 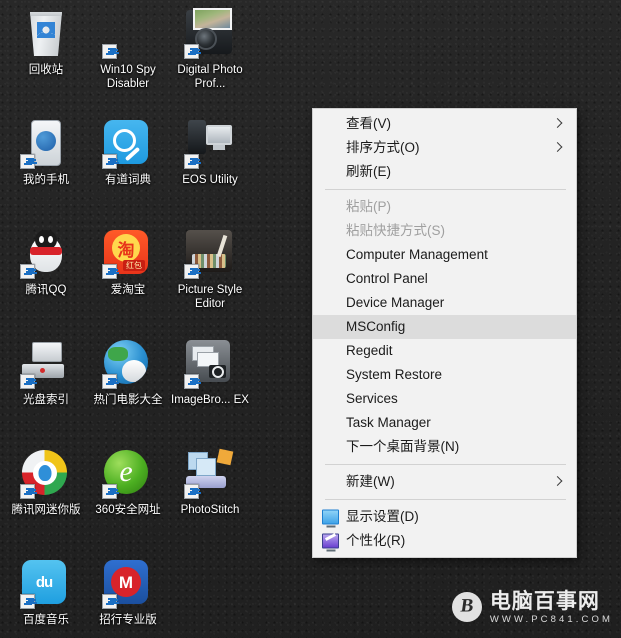 What do you see at coordinates (382, 516) in the screenshot?
I see `menu-item-label: 显示设置(D)` at bounding box center [382, 516].